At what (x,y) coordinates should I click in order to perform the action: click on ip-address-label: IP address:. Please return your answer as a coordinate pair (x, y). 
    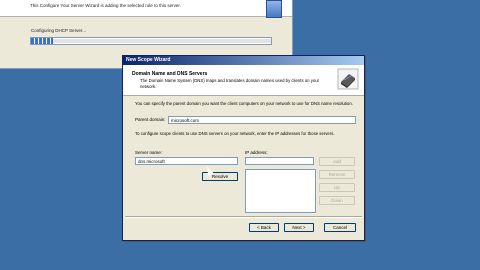
    Looking at the image, I should click on (256, 152).